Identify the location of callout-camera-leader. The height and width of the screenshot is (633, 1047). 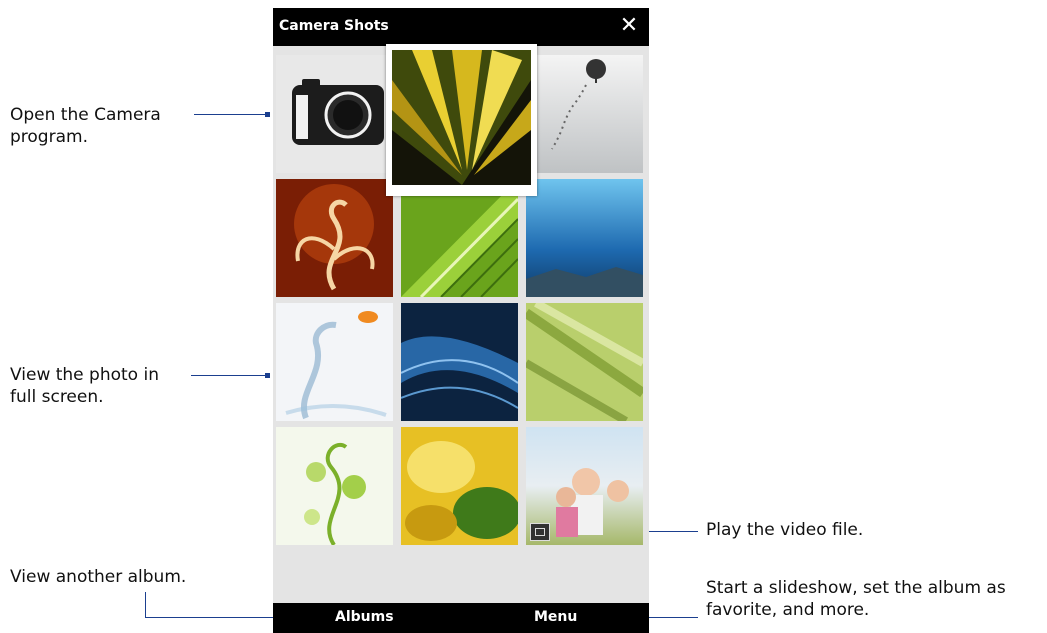
(230, 114).